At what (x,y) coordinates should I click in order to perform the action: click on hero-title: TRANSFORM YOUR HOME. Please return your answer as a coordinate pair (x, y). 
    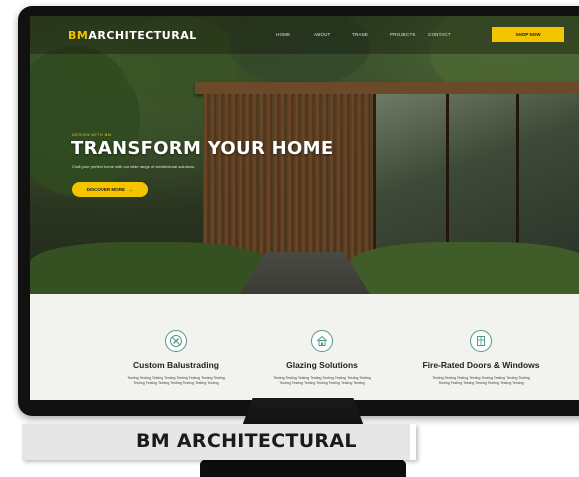
    Looking at the image, I should click on (202, 148).